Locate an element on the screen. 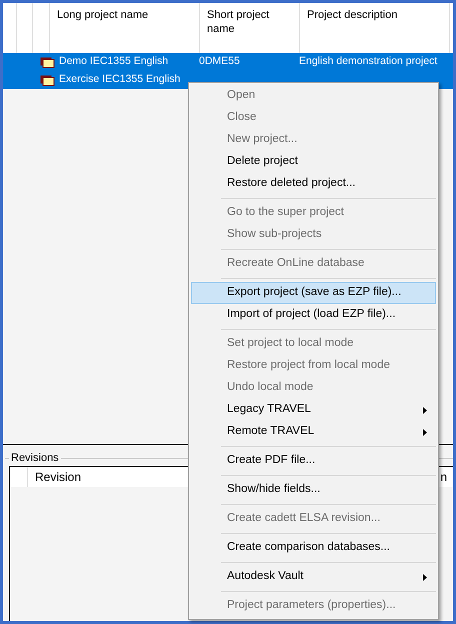  column-header: n is located at coordinates (446, 477).